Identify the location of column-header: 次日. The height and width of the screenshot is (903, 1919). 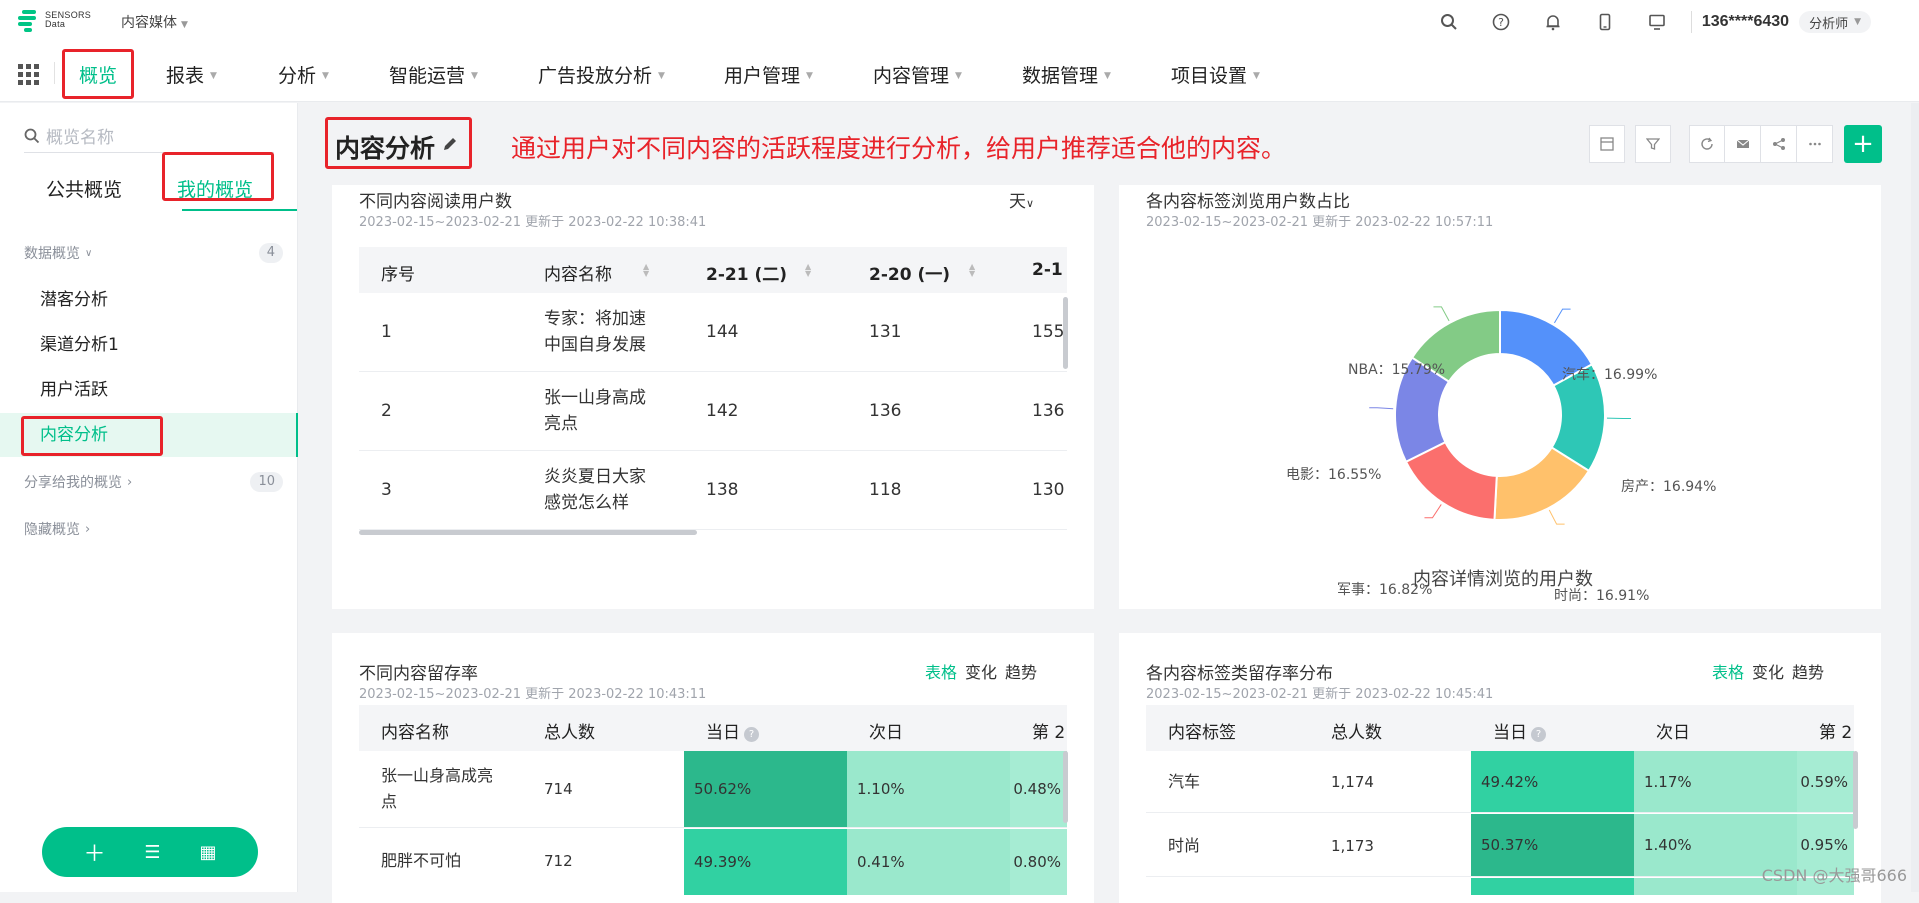
(886, 730).